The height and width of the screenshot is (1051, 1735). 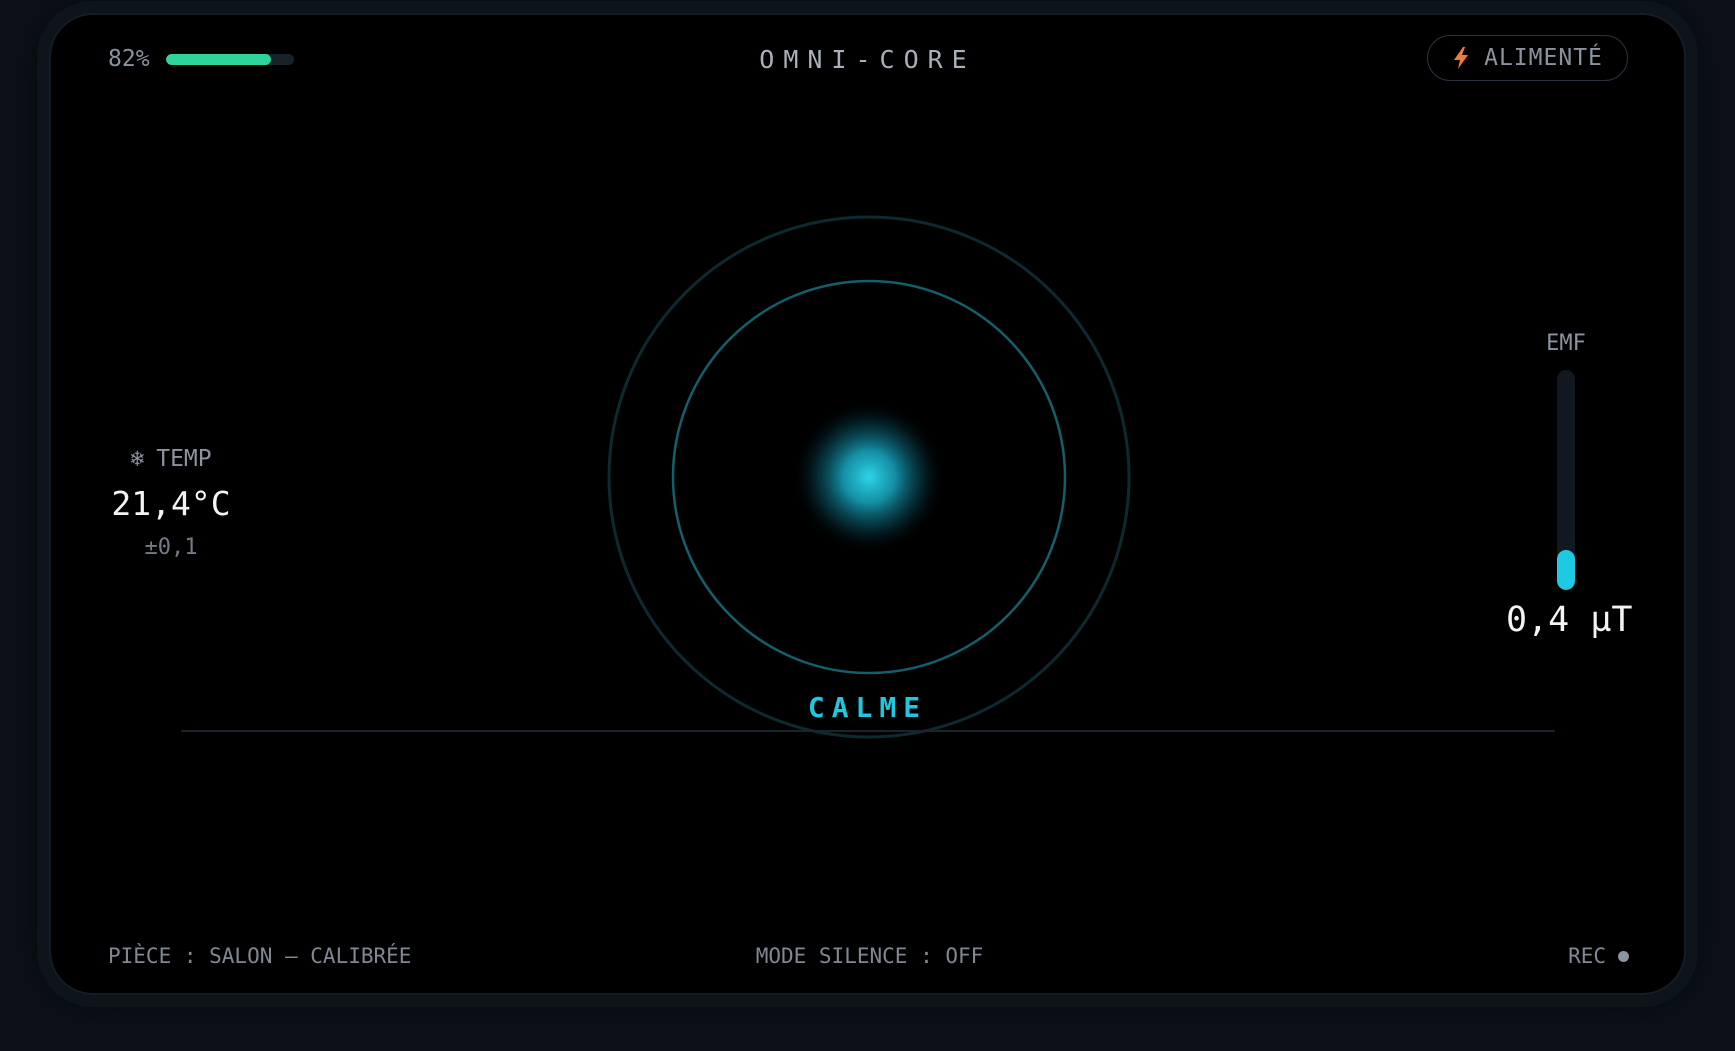 I want to click on temperature-value: 21,4°C, so click(x=171, y=503).